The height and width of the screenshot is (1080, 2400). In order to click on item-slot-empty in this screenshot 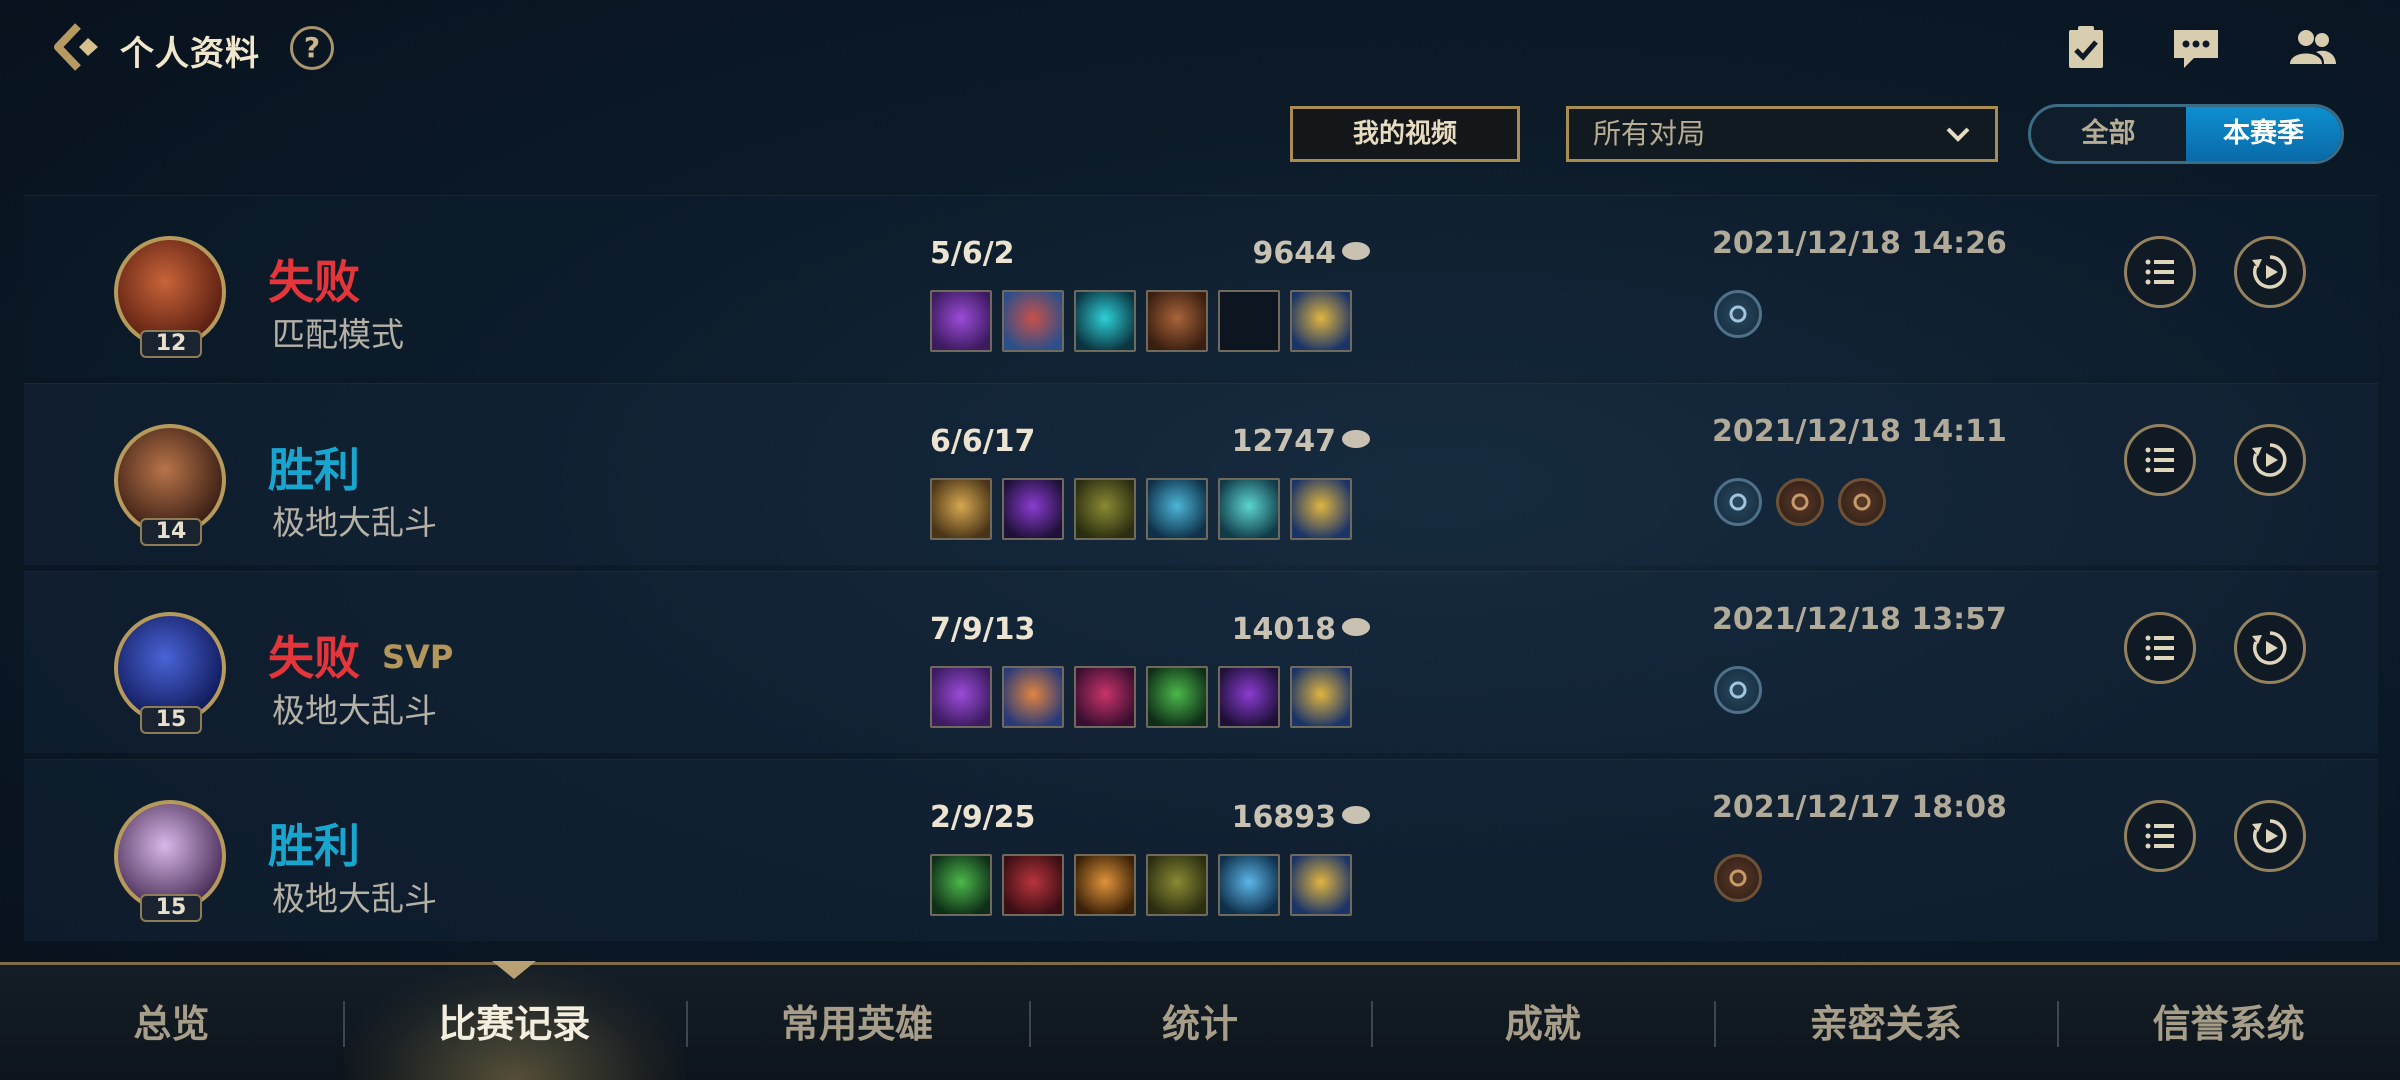, I will do `click(1249, 321)`.